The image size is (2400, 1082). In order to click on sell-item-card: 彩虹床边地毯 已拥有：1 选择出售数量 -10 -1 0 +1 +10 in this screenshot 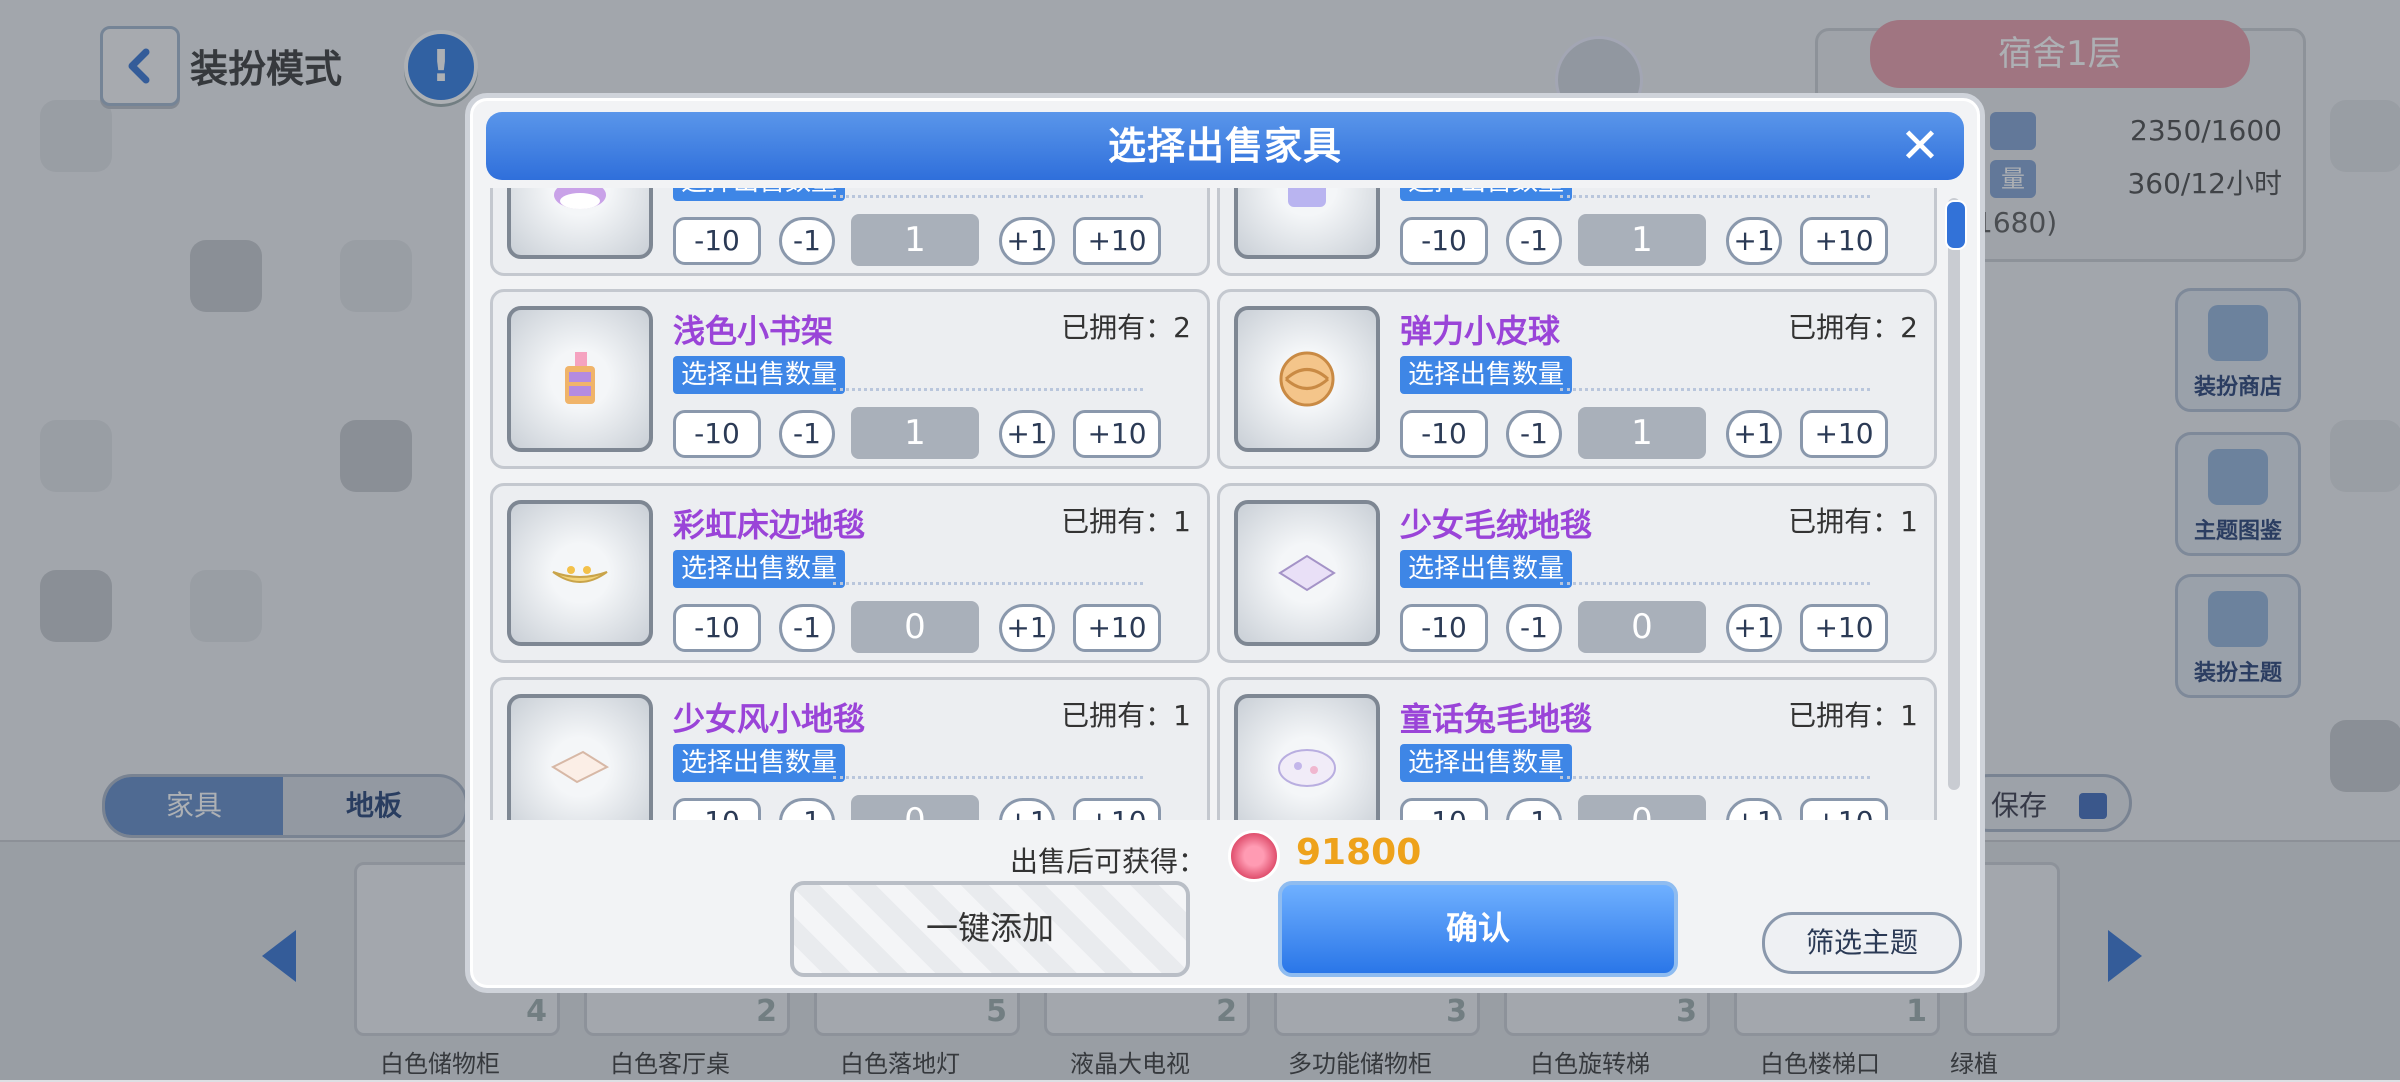, I will do `click(850, 573)`.